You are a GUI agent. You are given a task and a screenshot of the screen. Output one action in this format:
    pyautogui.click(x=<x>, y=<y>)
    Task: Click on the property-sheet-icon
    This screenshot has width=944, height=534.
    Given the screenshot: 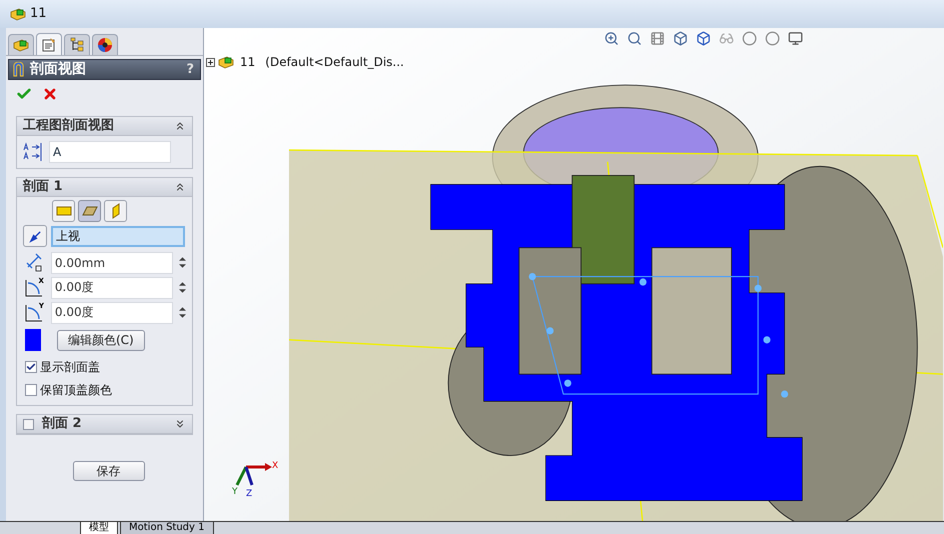 What is the action you would take?
    pyautogui.click(x=49, y=44)
    